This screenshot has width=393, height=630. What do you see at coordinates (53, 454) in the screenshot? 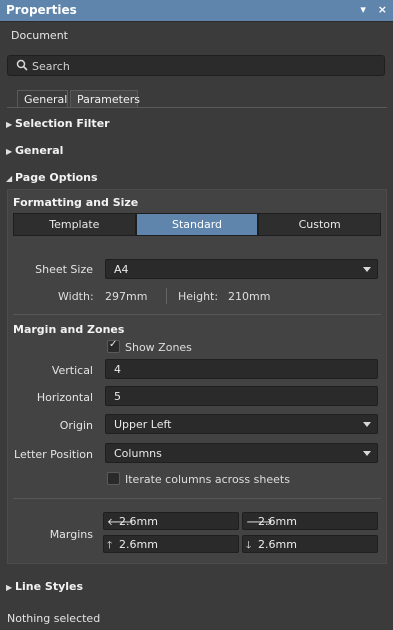
I see `letter-position-label: Letter Position` at bounding box center [53, 454].